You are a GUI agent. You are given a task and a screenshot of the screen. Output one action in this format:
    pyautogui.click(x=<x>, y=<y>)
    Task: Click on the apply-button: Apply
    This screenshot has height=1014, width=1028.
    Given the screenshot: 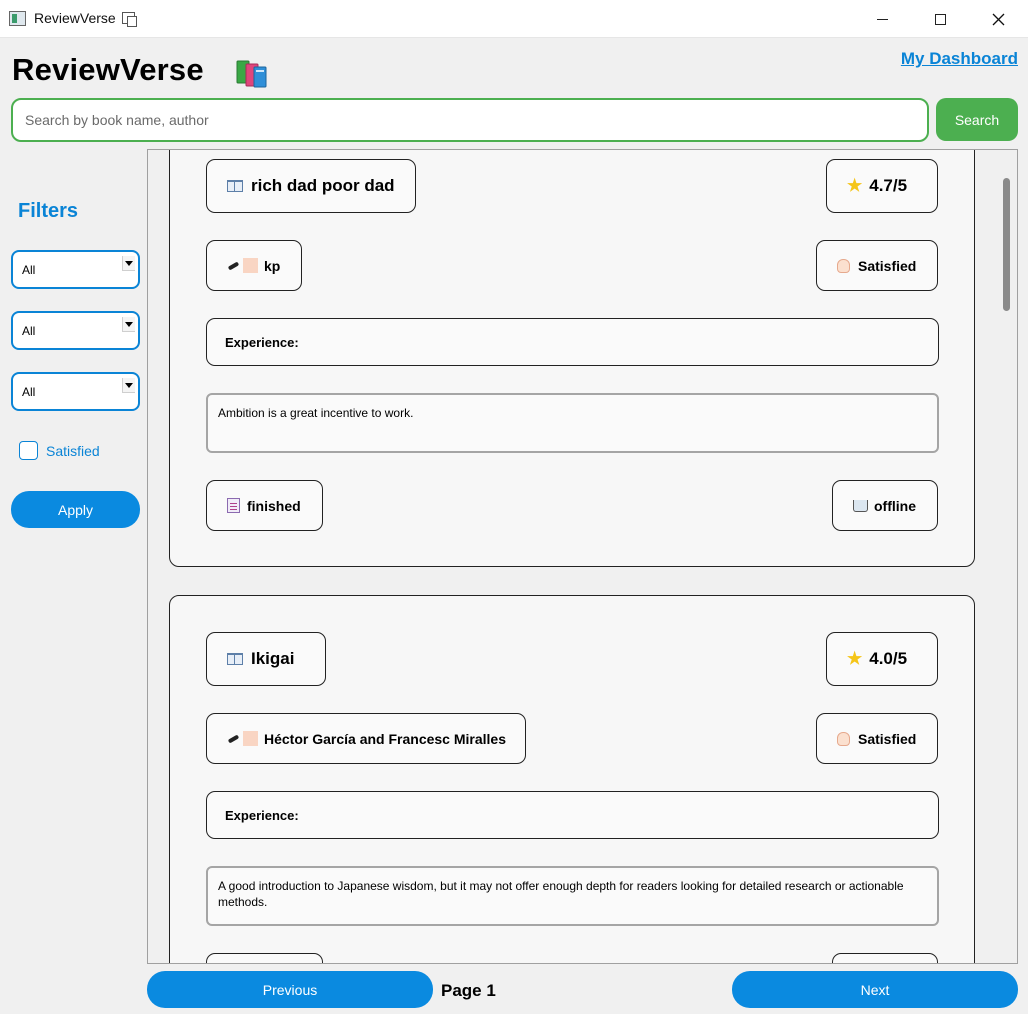 What is the action you would take?
    pyautogui.click(x=75, y=509)
    